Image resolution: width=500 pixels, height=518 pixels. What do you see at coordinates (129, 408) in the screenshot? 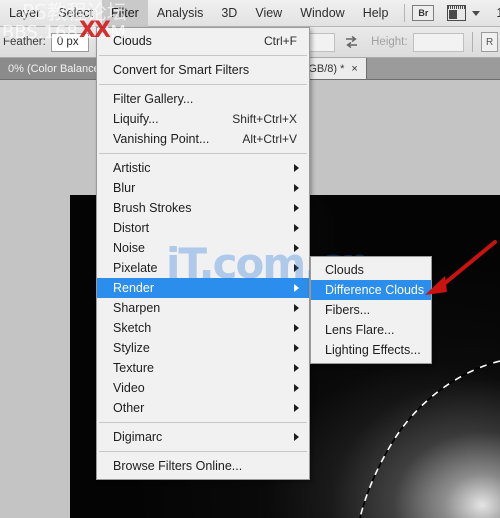
I see `menu-item-label: Other` at bounding box center [129, 408].